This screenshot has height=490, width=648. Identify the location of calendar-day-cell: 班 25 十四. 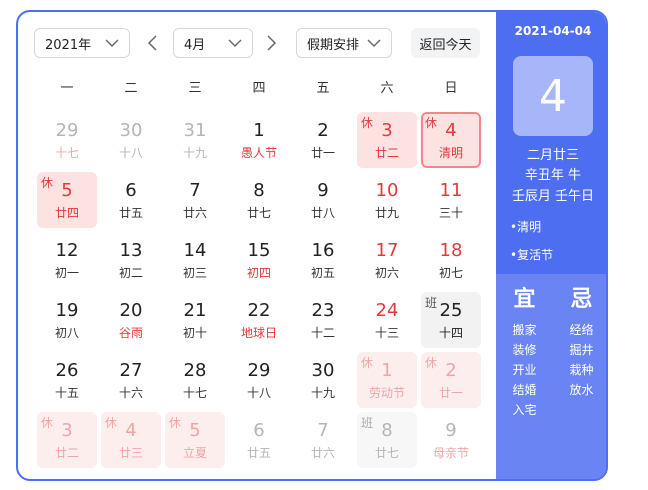
(451, 320).